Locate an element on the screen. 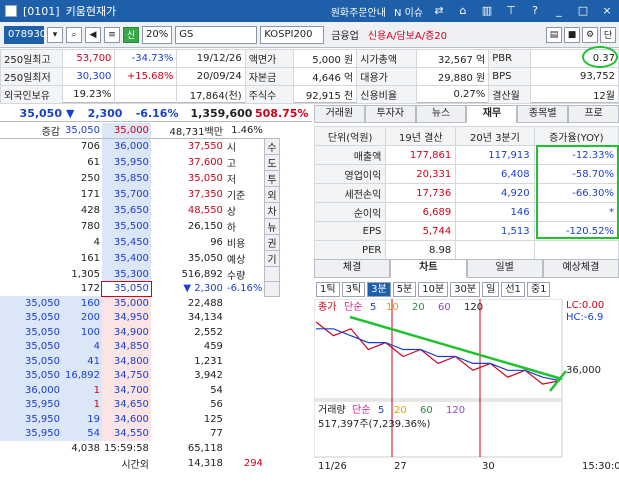 This screenshot has height=482, width=619. bid-price: 34,700 is located at coordinates (126, 390).